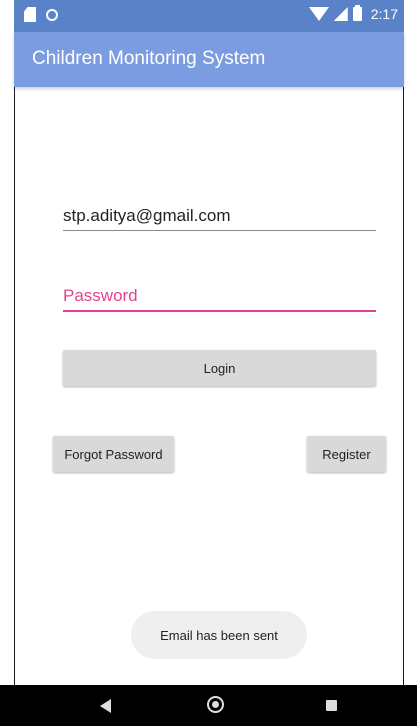 Image resolution: width=417 pixels, height=726 pixels. I want to click on app-bar: Children Monitoring System, so click(209, 59).